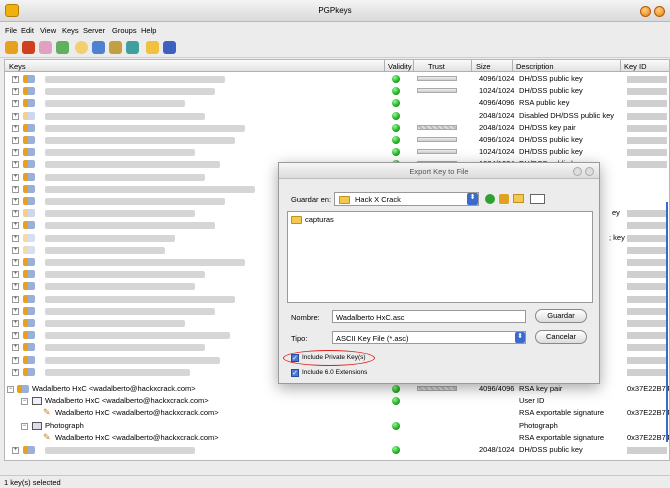  I want to click on send-icon, so click(132, 47).